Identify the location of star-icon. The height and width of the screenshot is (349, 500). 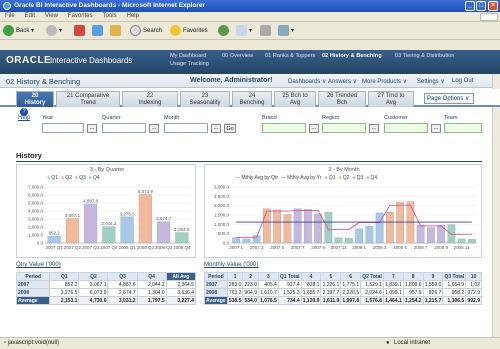
(175, 30).